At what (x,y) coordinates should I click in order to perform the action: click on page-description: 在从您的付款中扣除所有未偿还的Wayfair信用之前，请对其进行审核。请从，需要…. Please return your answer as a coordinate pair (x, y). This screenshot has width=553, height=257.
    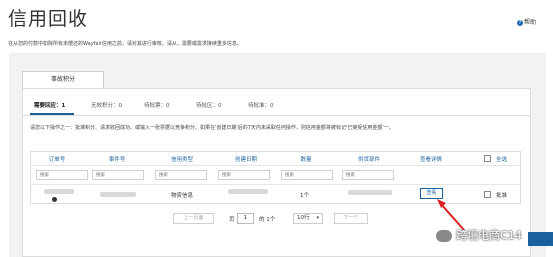
    Looking at the image, I should click on (125, 44).